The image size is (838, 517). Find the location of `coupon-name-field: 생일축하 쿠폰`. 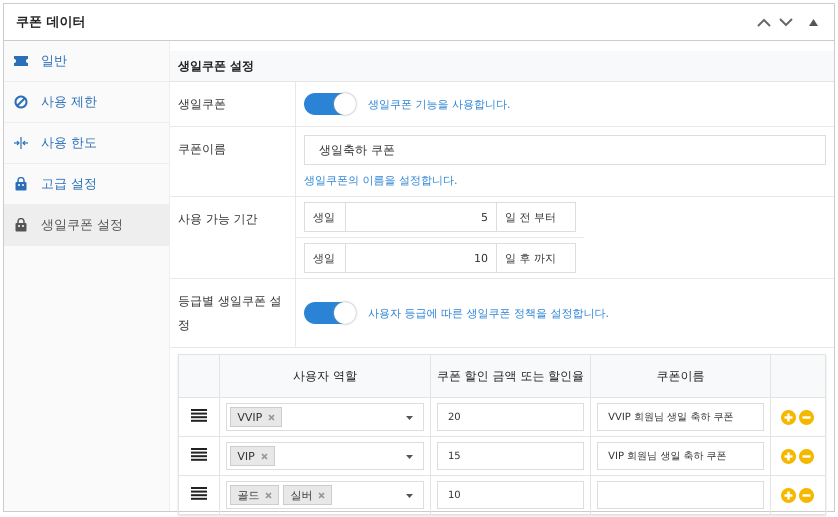

coupon-name-field: 생일축하 쿠폰 is located at coordinates (565, 150).